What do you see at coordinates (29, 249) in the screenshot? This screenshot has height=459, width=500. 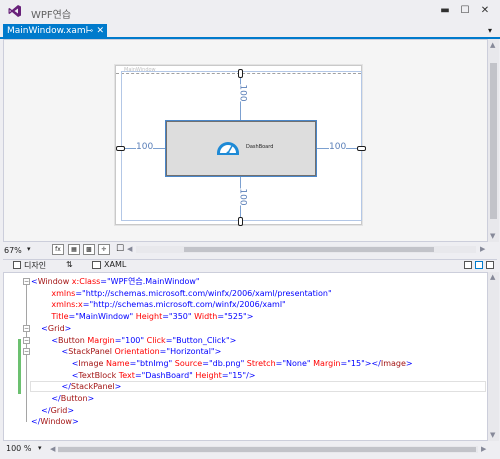 I see `zoom-dropdown-icon: ▾` at bounding box center [29, 249].